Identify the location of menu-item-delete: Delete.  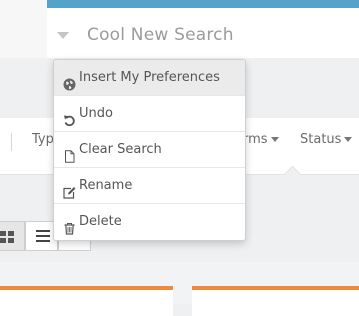
(149, 222).